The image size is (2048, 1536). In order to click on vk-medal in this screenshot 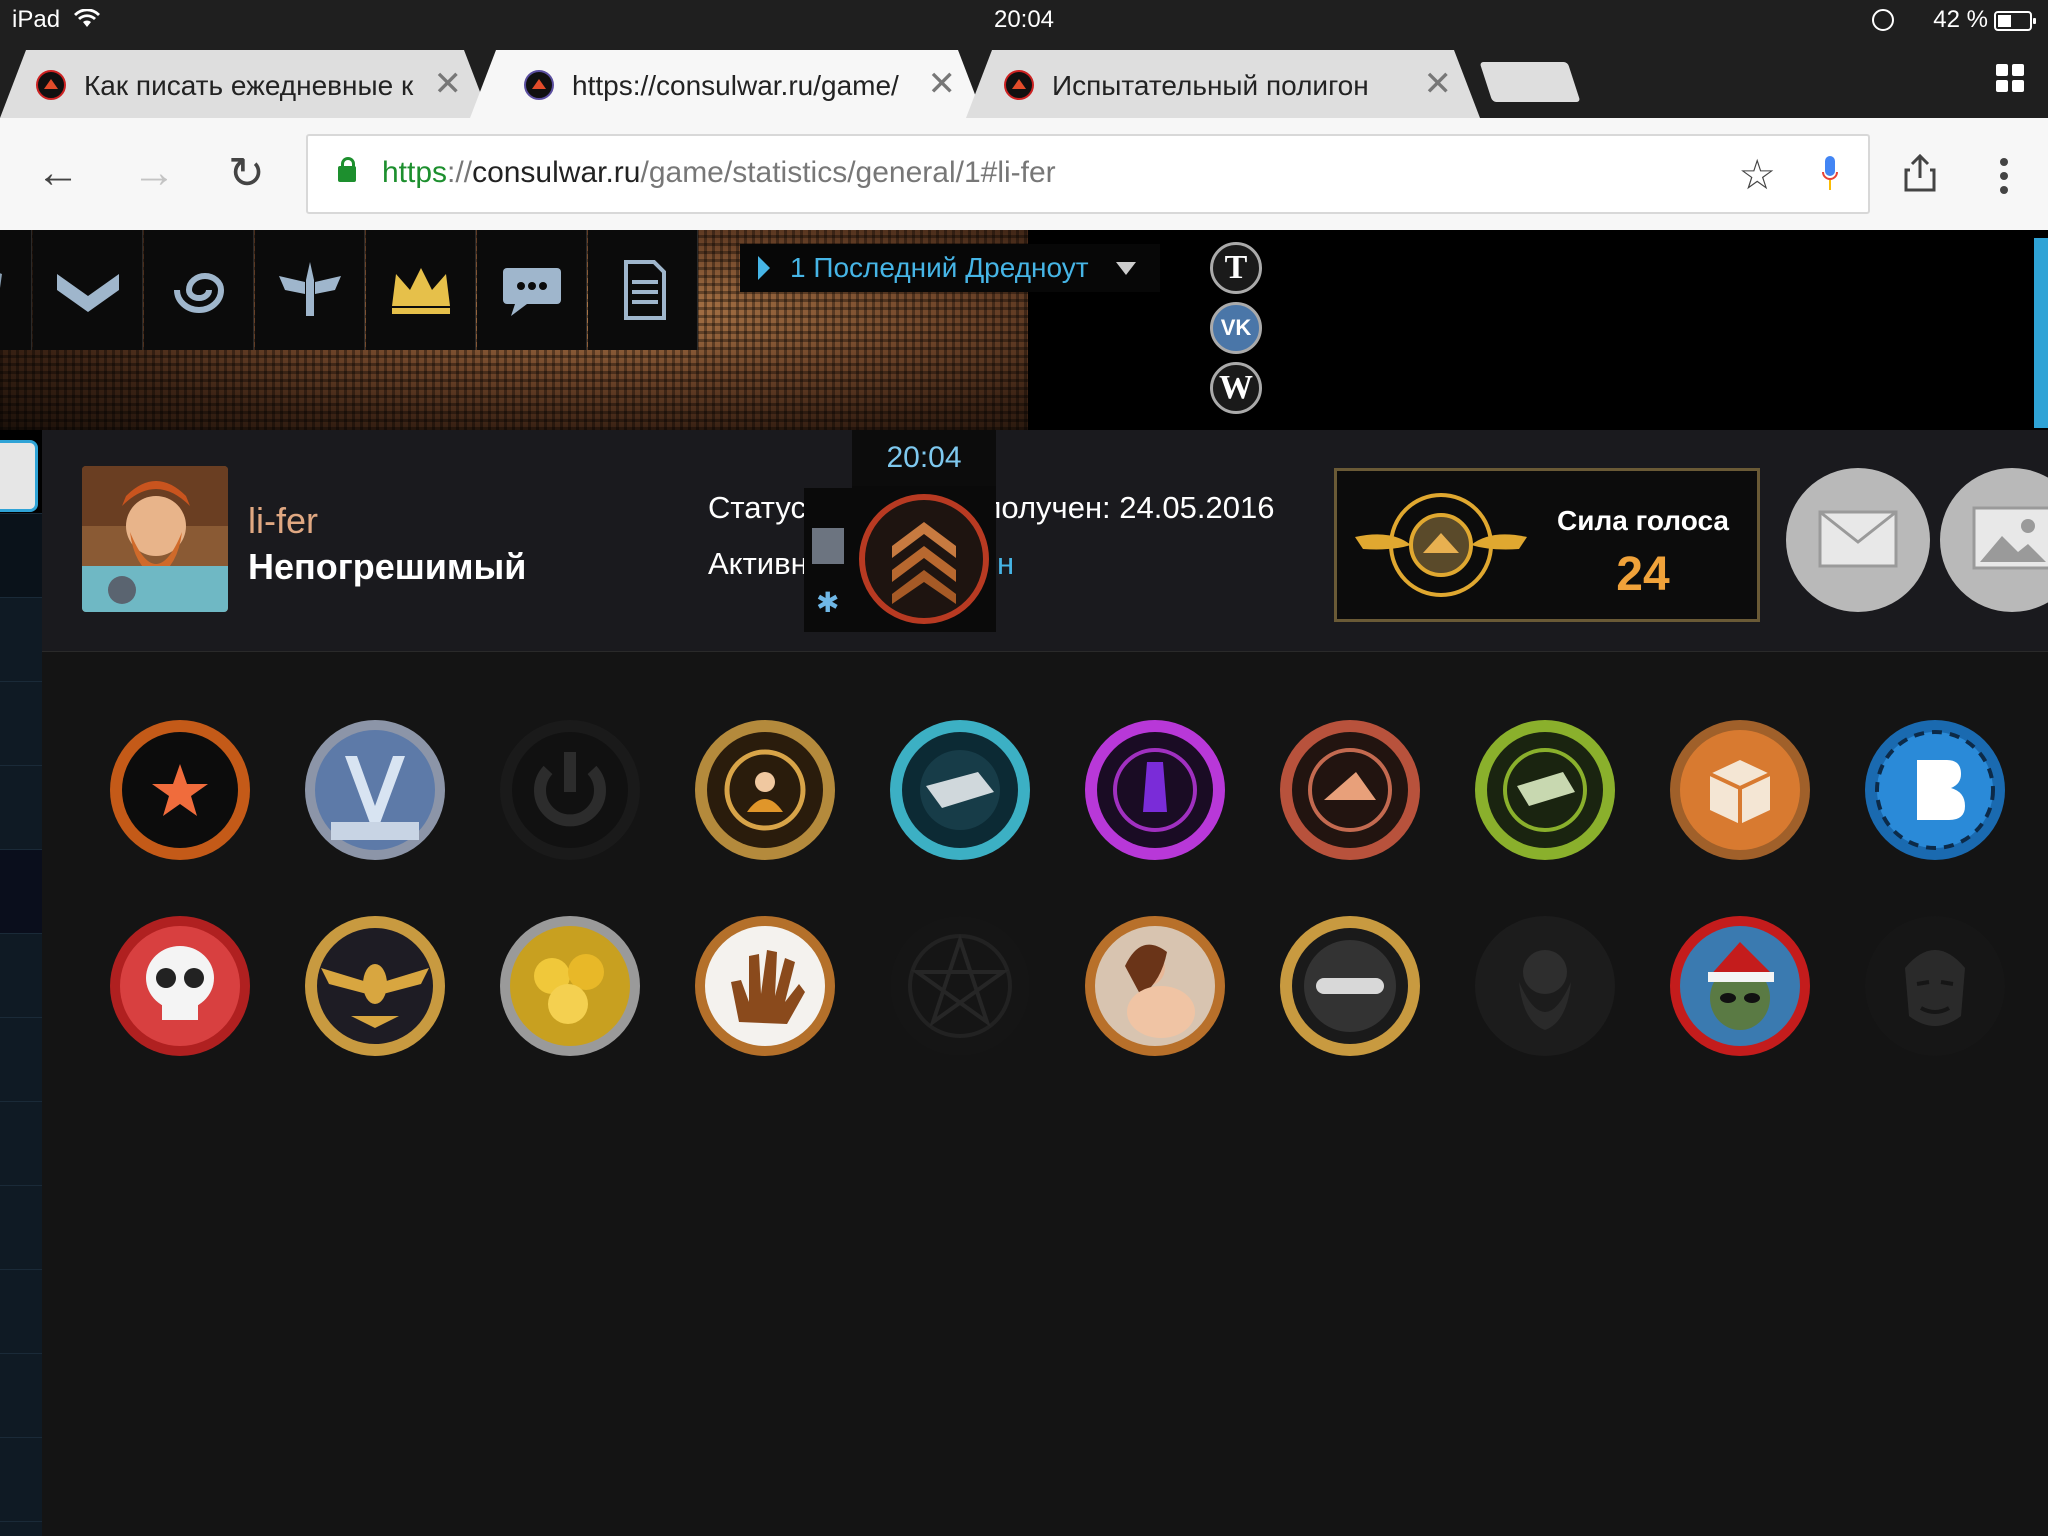, I will do `click(1935, 790)`.